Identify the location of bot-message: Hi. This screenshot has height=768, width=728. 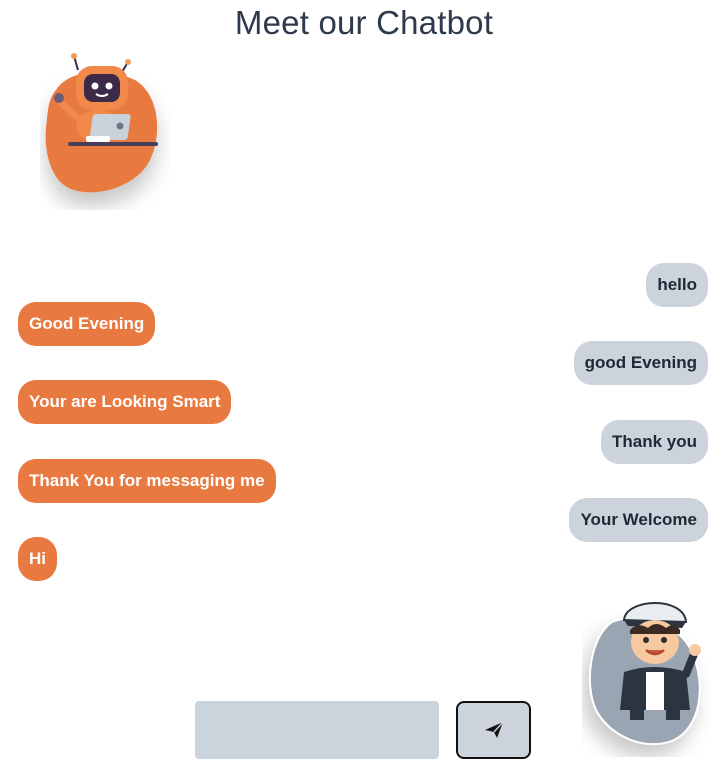
(37, 559).